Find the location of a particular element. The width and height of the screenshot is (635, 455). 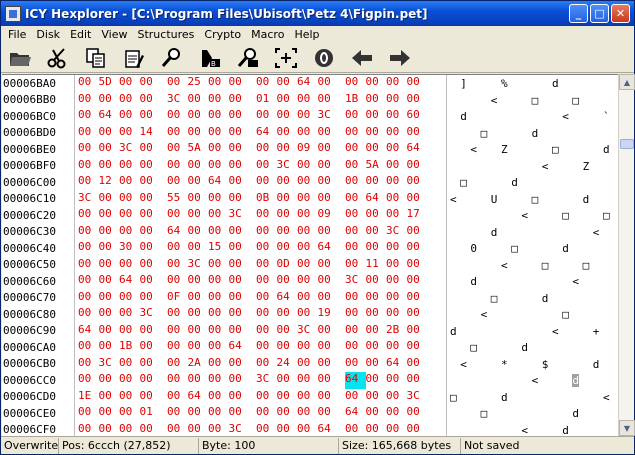

scroll-up-button: ▲ is located at coordinates (627, 82).